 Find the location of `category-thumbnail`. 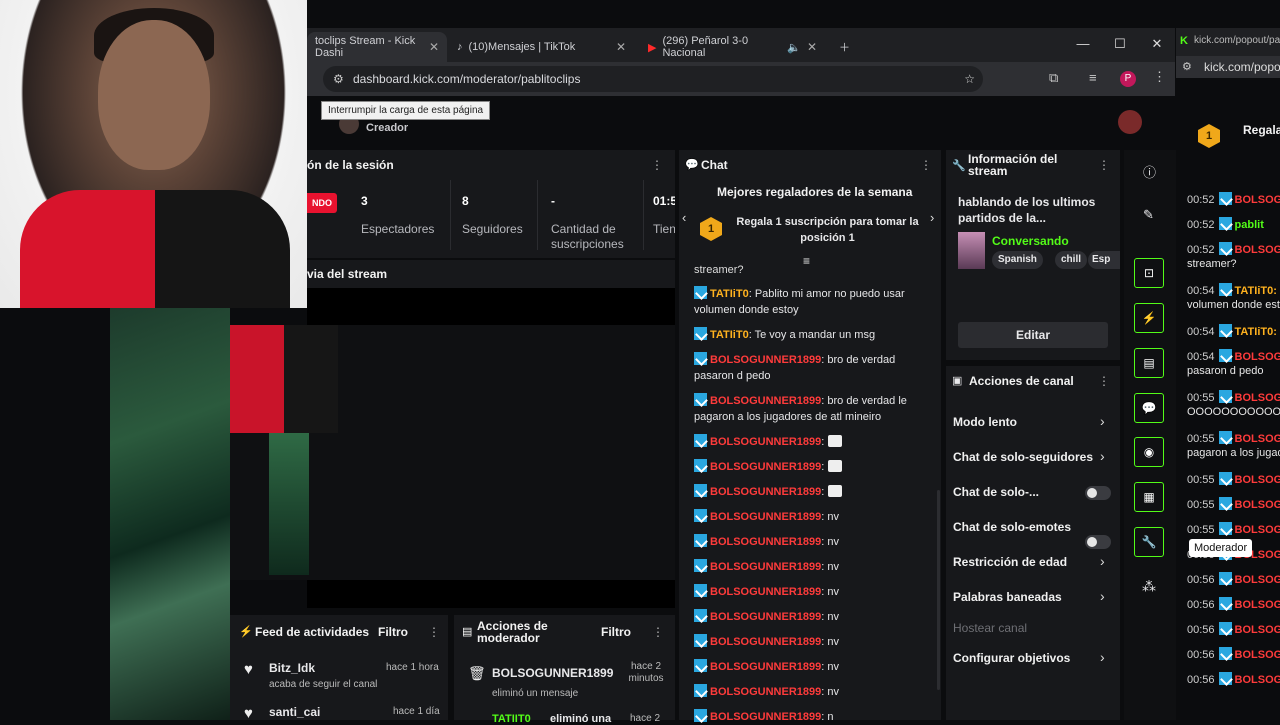

category-thumbnail is located at coordinates (971, 250).